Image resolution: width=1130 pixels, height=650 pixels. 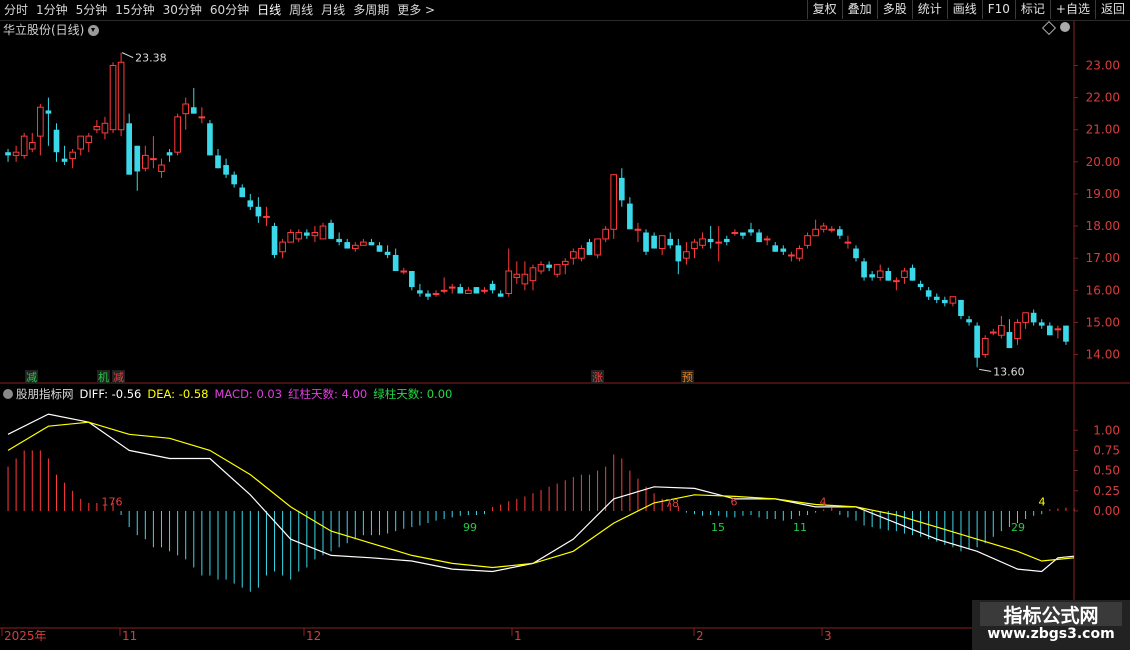 What do you see at coordinates (129, 636) in the screenshot?
I see `date-tick-label: 11` at bounding box center [129, 636].